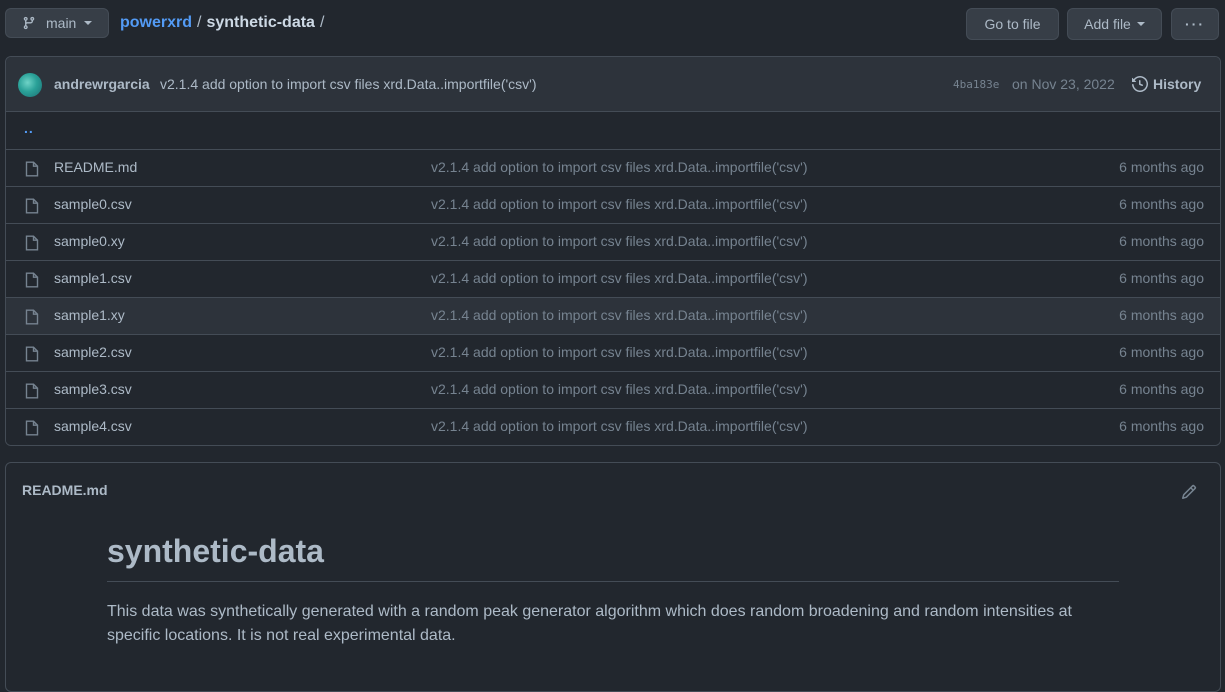 This screenshot has width=1225, height=692. Describe the element at coordinates (1107, 24) in the screenshot. I see `add-file-label: Add file` at that location.